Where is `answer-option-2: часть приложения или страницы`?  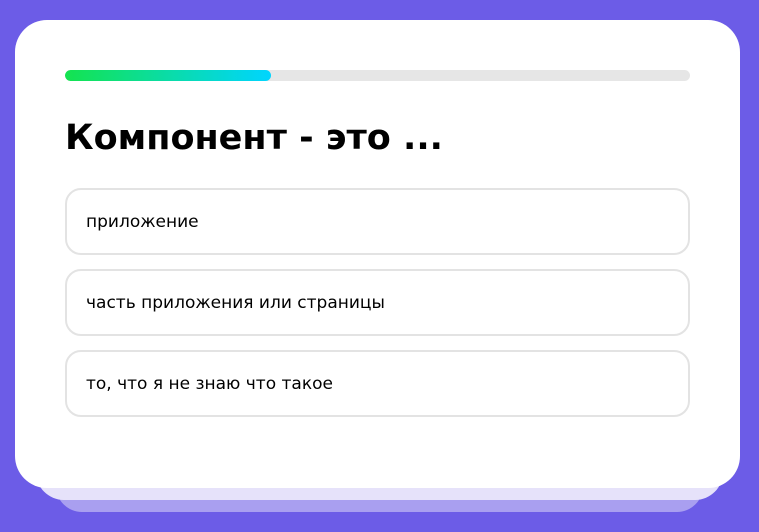
answer-option-2: часть приложения или страницы is located at coordinates (377, 302).